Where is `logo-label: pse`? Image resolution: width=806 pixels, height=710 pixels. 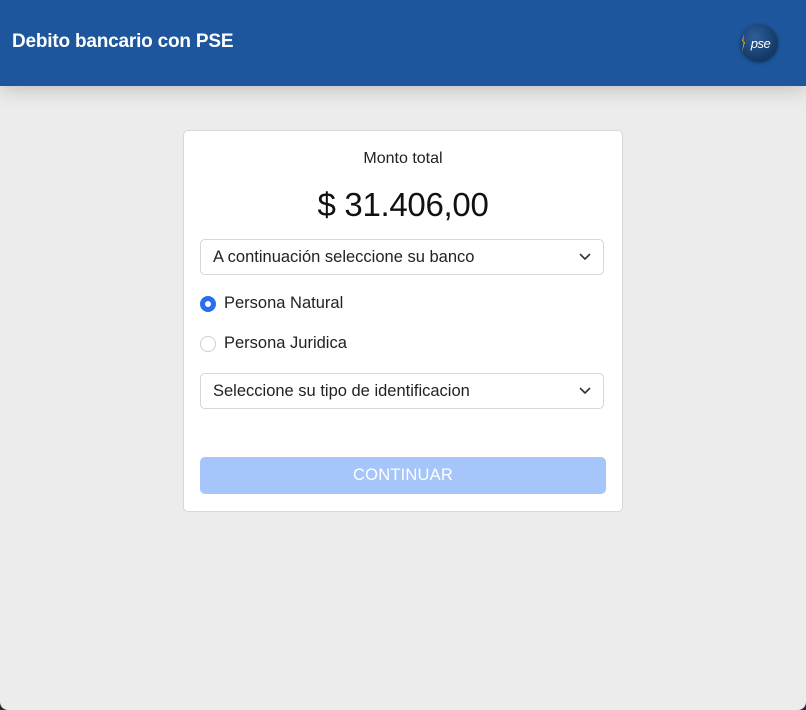 logo-label: pse is located at coordinates (760, 43).